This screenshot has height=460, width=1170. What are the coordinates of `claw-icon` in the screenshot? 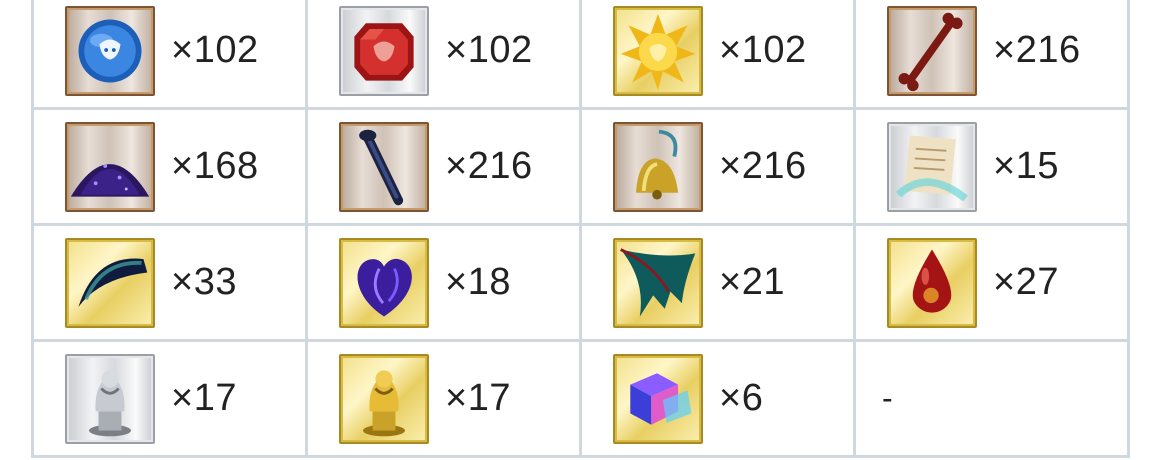 It's located at (110, 282).